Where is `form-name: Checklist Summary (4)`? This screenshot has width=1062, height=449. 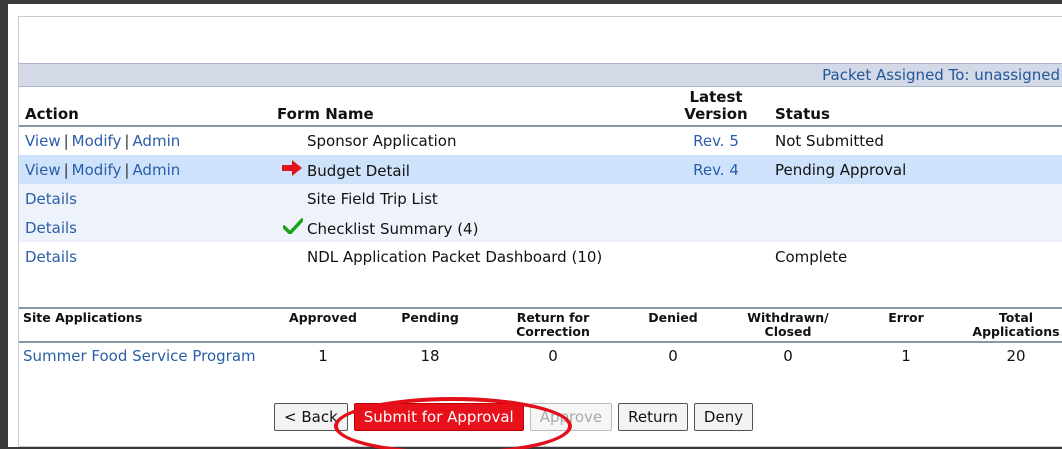
form-name: Checklist Summary (4) is located at coordinates (393, 228).